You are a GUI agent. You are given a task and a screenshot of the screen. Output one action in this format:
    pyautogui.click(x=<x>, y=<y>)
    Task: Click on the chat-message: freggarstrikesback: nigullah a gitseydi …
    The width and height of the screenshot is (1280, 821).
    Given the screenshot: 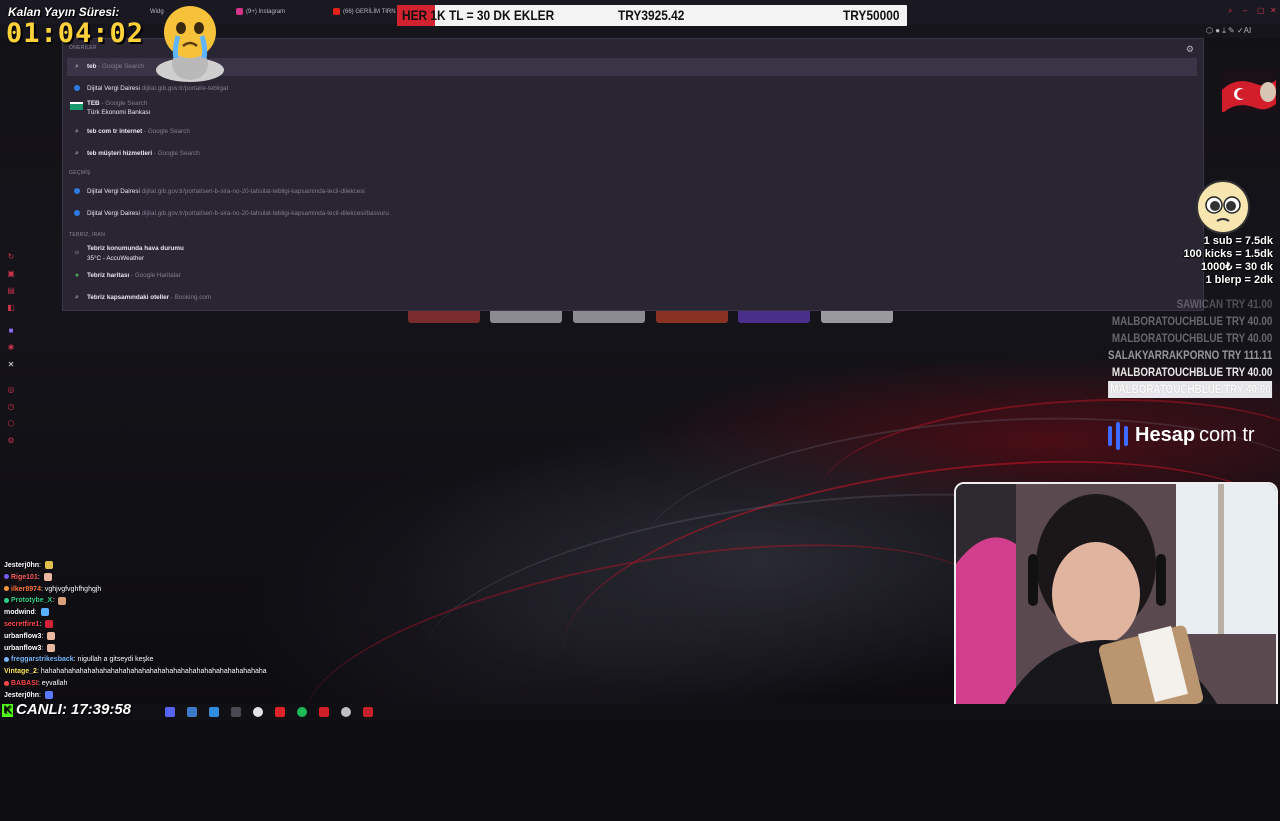 What is the action you would take?
    pyautogui.click(x=204, y=660)
    